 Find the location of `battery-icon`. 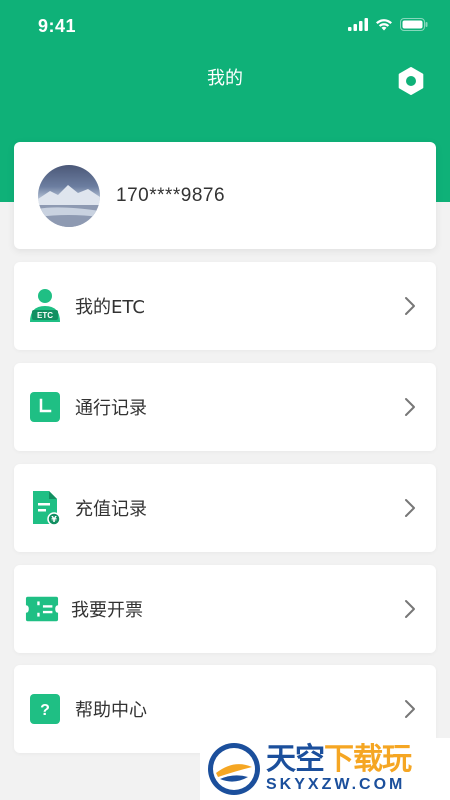

battery-icon is located at coordinates (414, 24).